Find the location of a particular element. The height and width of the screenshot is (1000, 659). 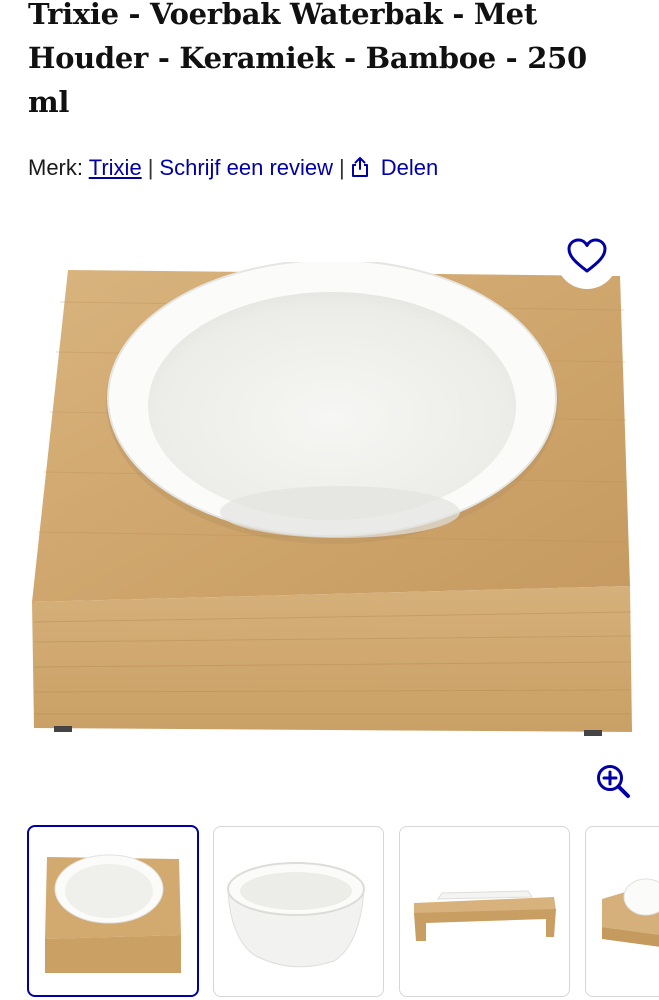

product-meta-row: Merk: Trixie | Schrijf een review | Delen is located at coordinates (233, 169).